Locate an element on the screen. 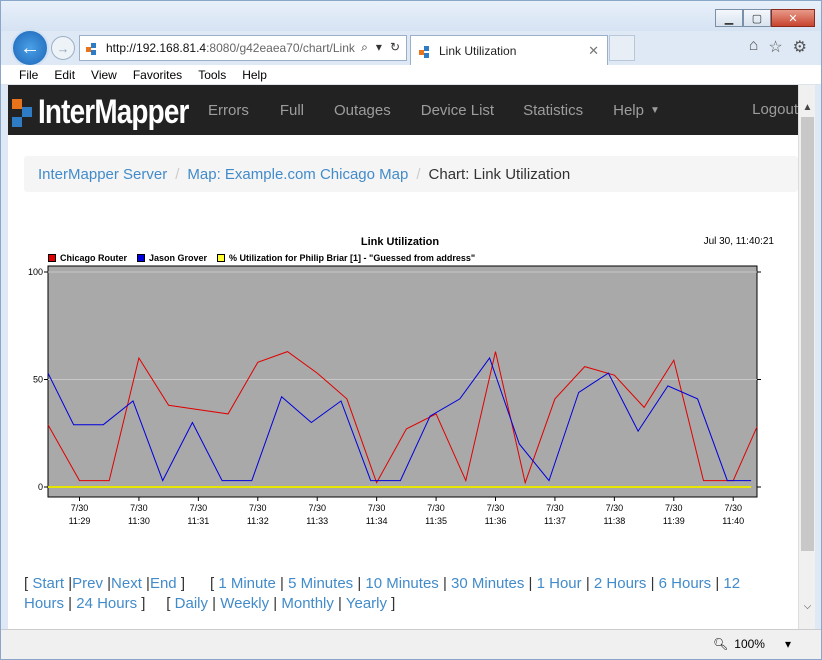  menu-edit: Edit is located at coordinates (64, 75).